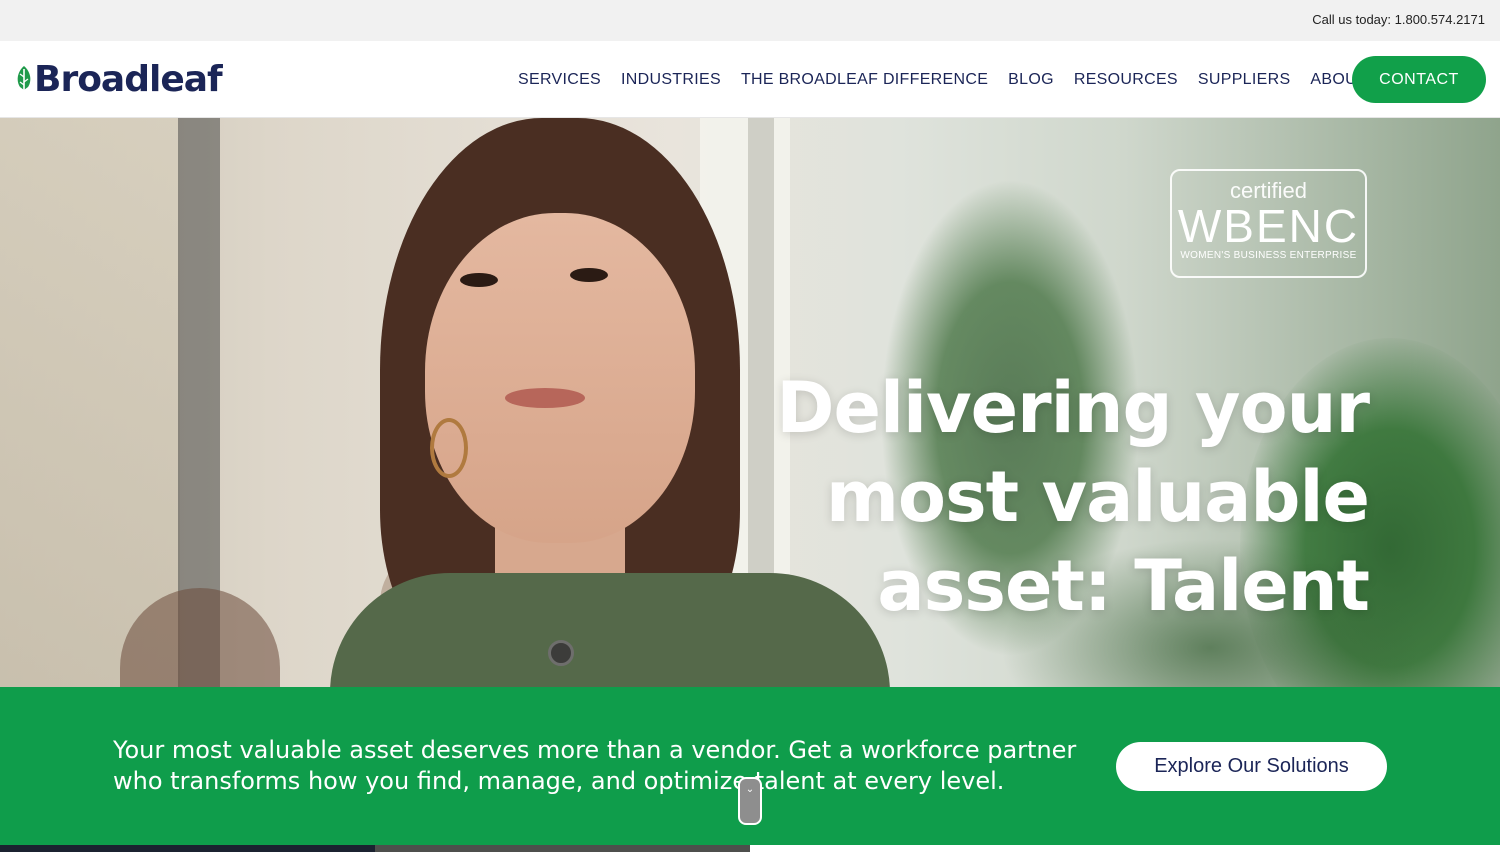  Describe the element at coordinates (449, 448) in the screenshot. I see `hero-woman-earring` at that location.